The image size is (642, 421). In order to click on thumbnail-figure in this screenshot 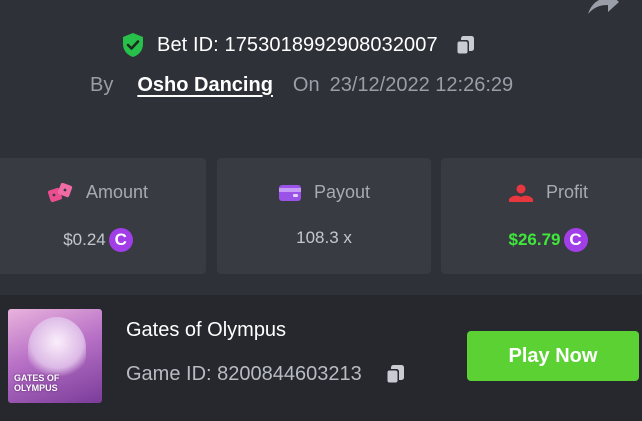, I will do `click(57, 348)`.